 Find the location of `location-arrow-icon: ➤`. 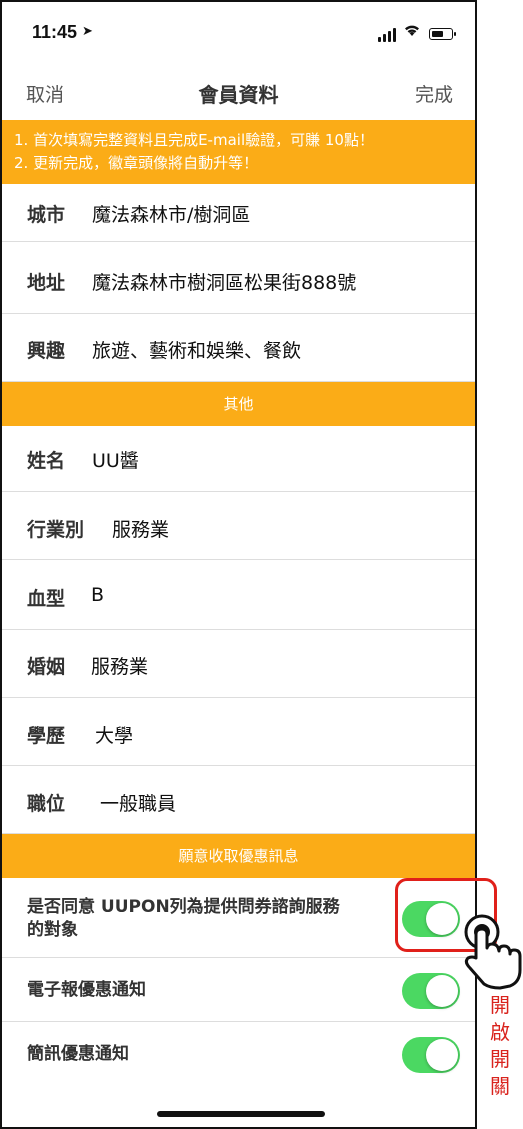

location-arrow-icon: ➤ is located at coordinates (87, 31).